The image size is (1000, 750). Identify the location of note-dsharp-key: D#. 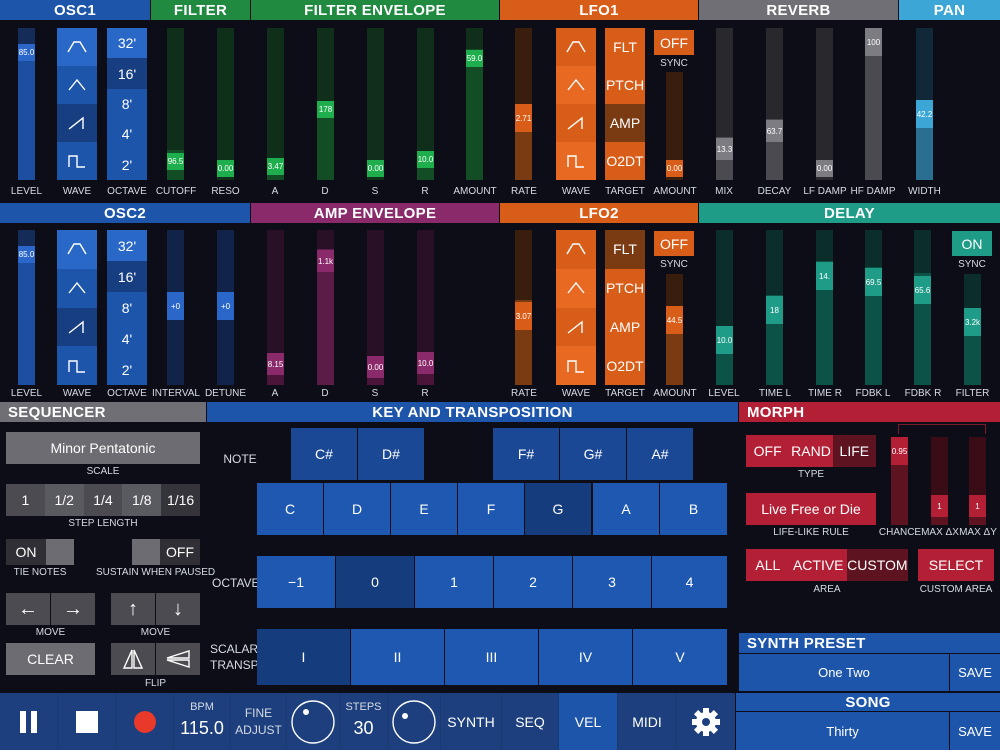
(391, 454).